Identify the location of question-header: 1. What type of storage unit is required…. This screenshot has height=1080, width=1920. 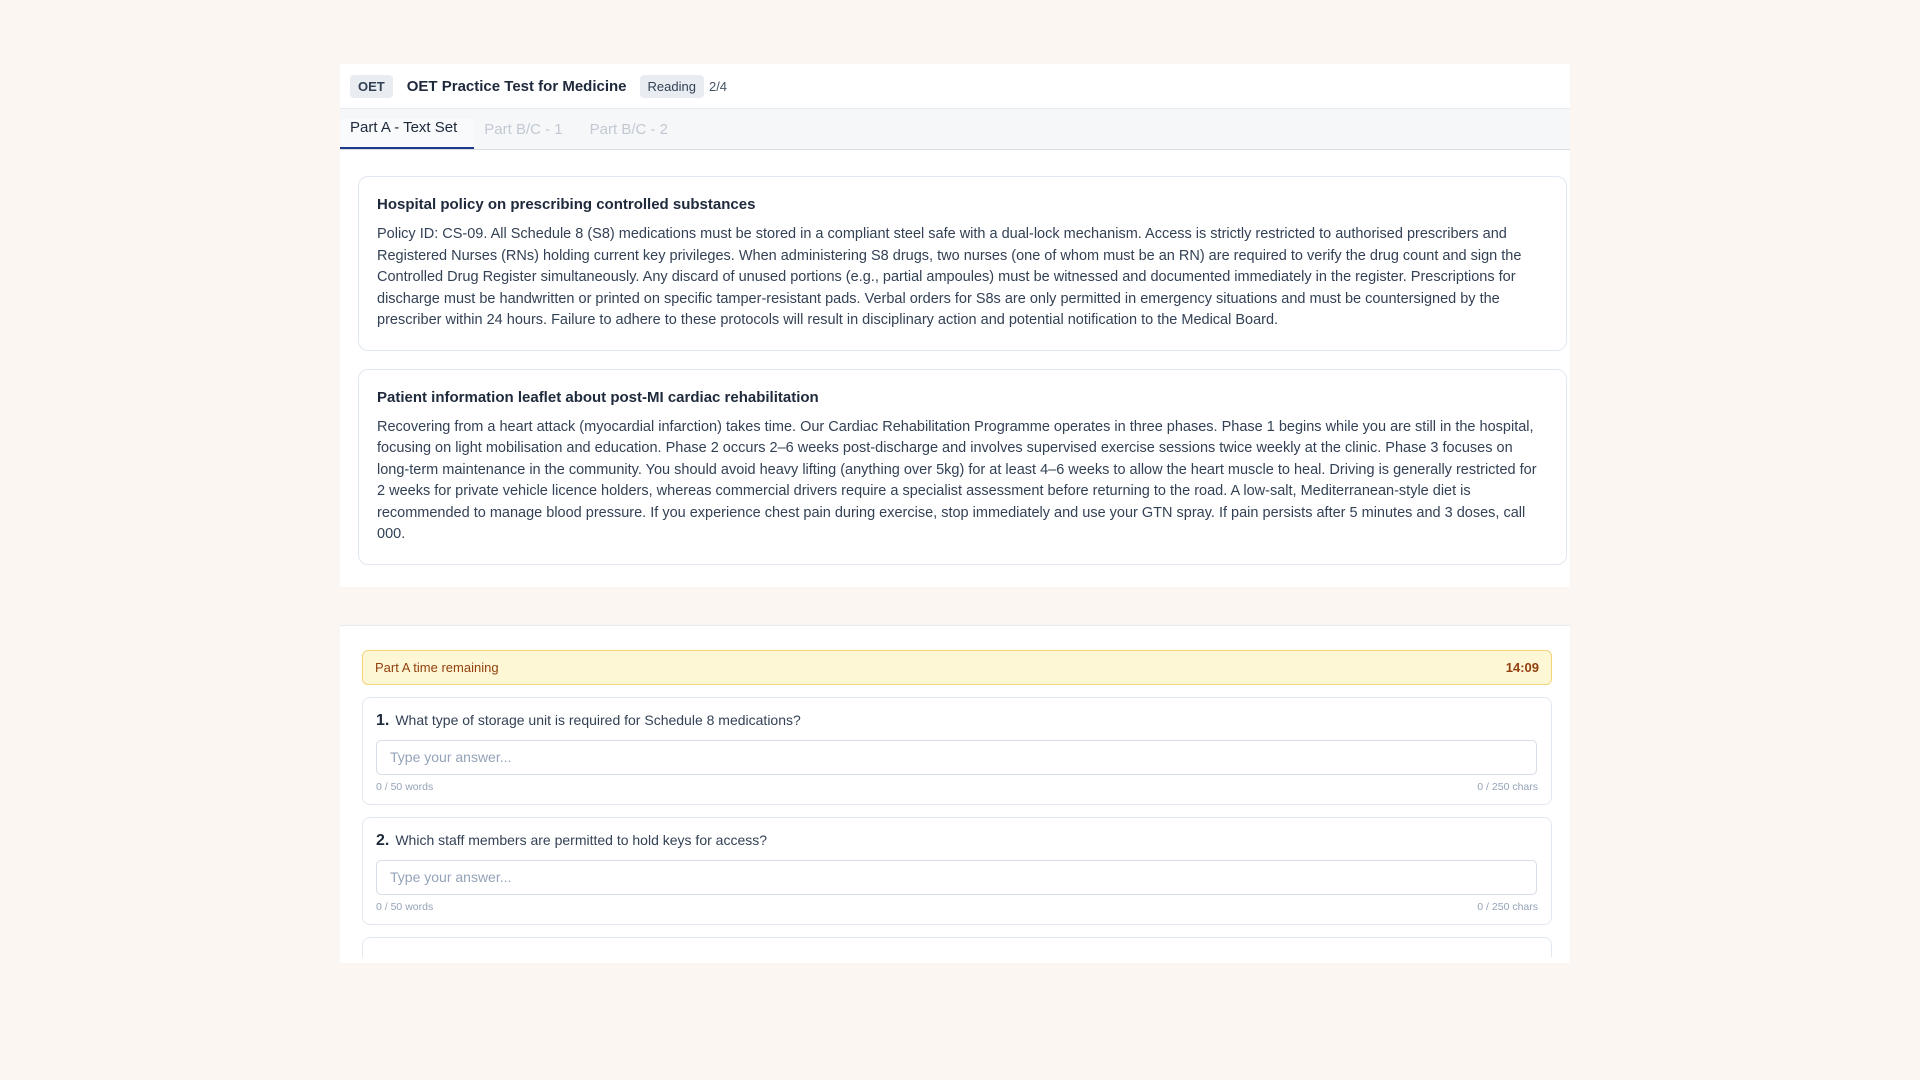
(957, 721).